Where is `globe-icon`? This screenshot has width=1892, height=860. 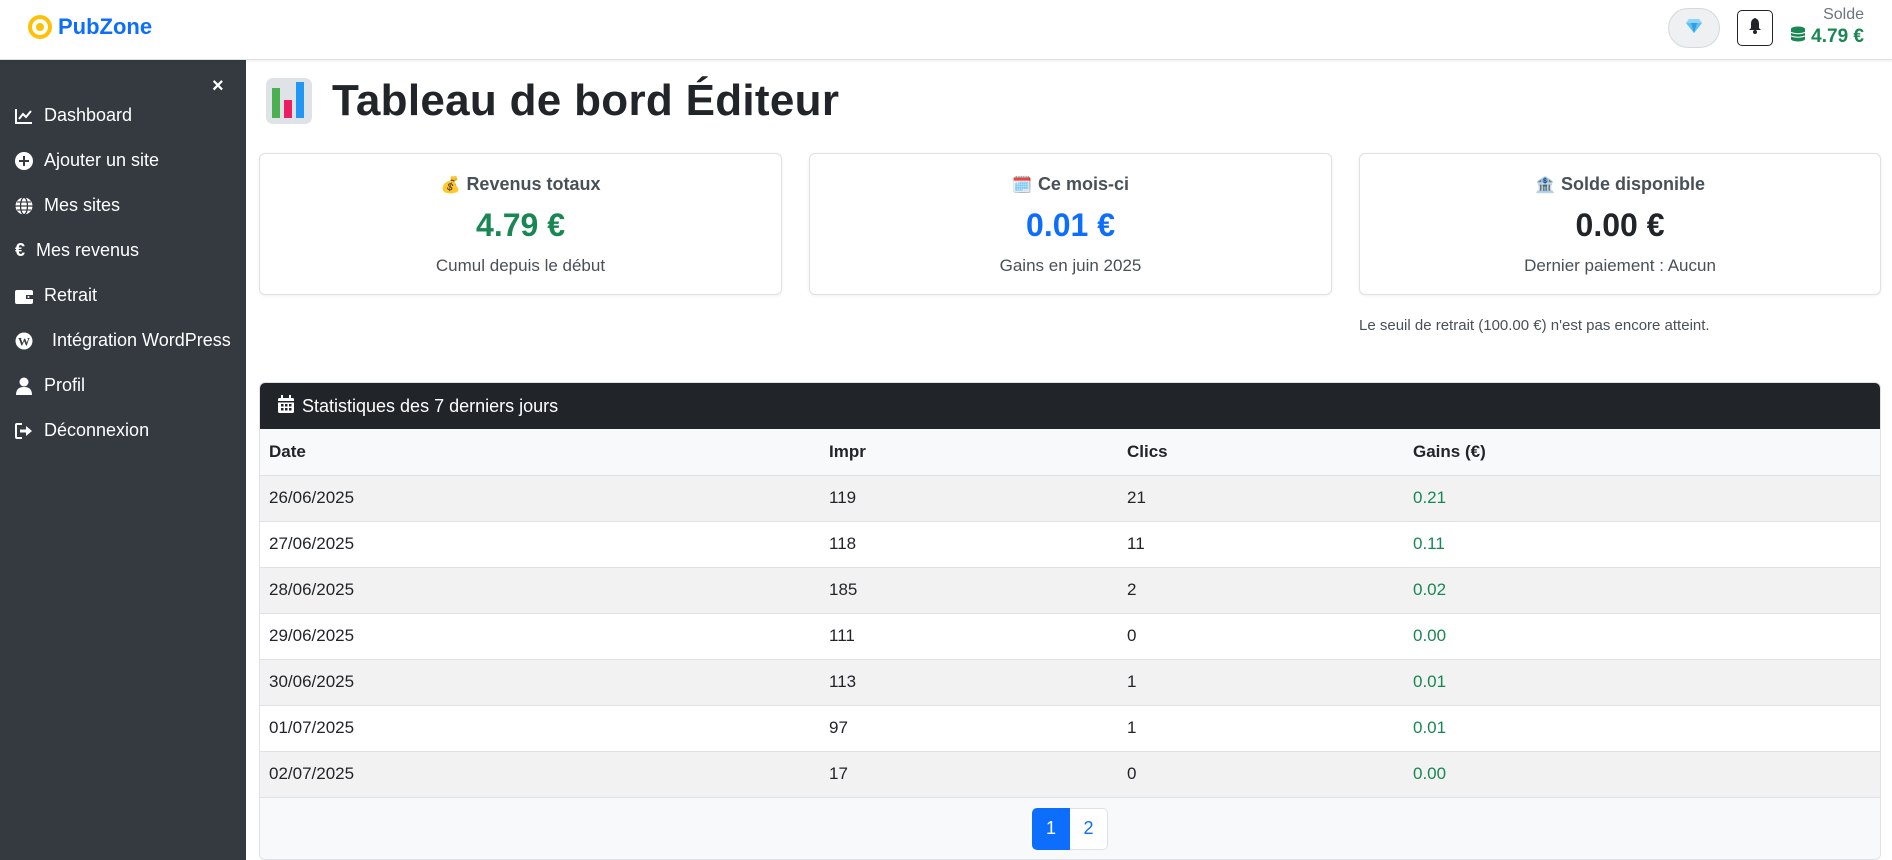 globe-icon is located at coordinates (24, 206).